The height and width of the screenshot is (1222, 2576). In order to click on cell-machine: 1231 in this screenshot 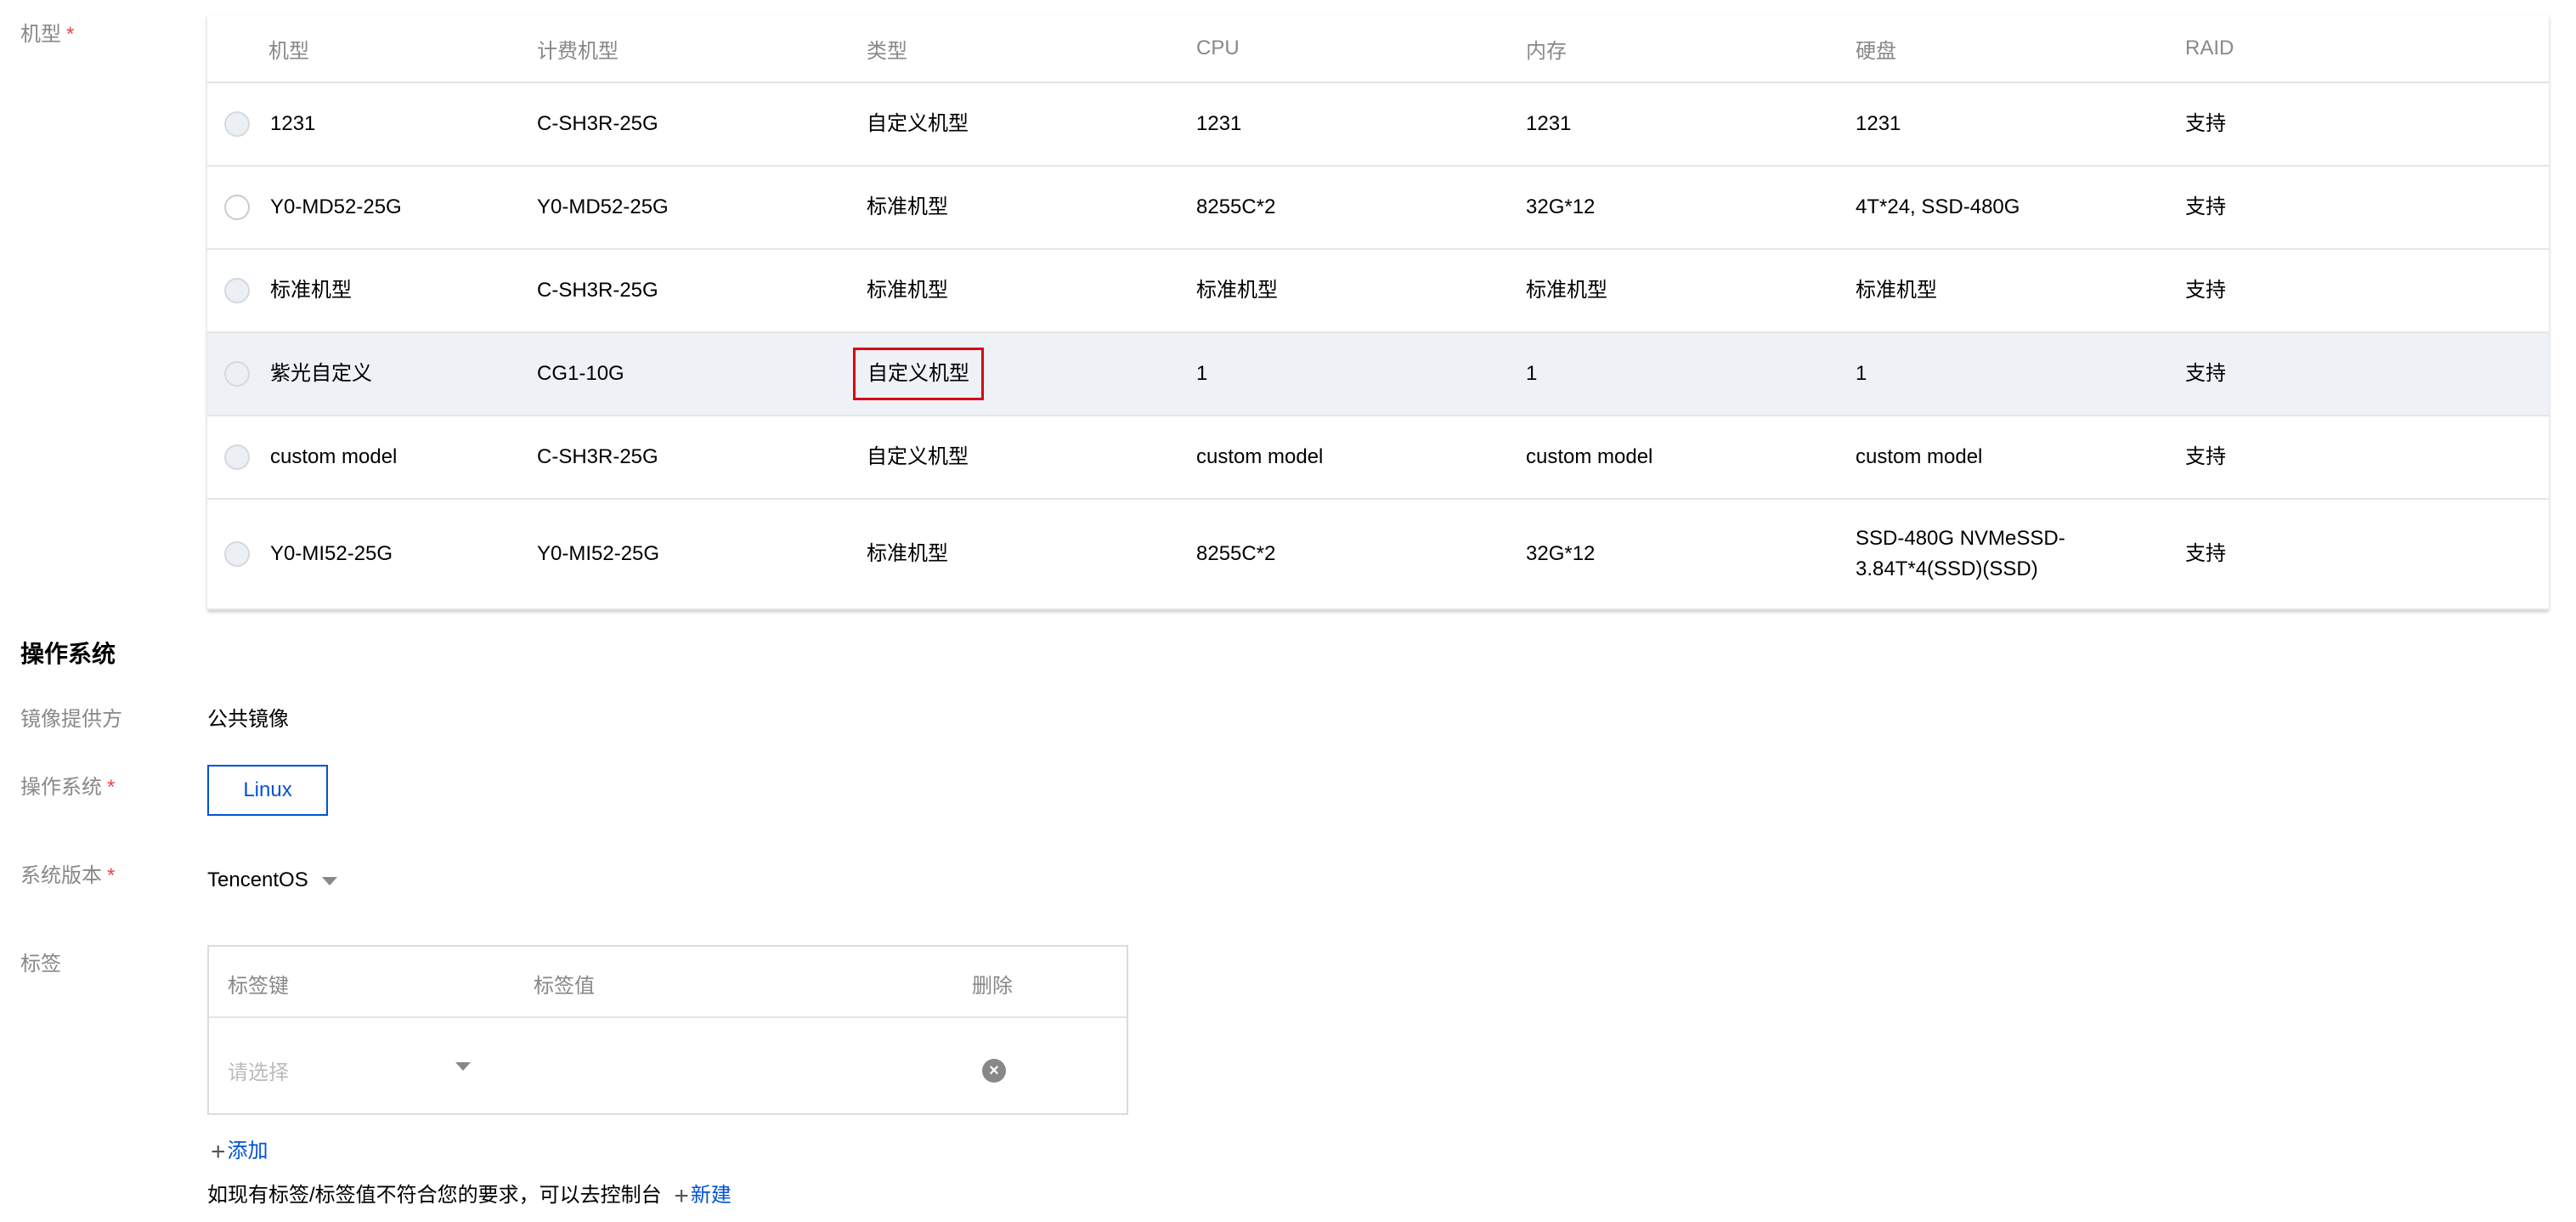, I will do `click(293, 123)`.